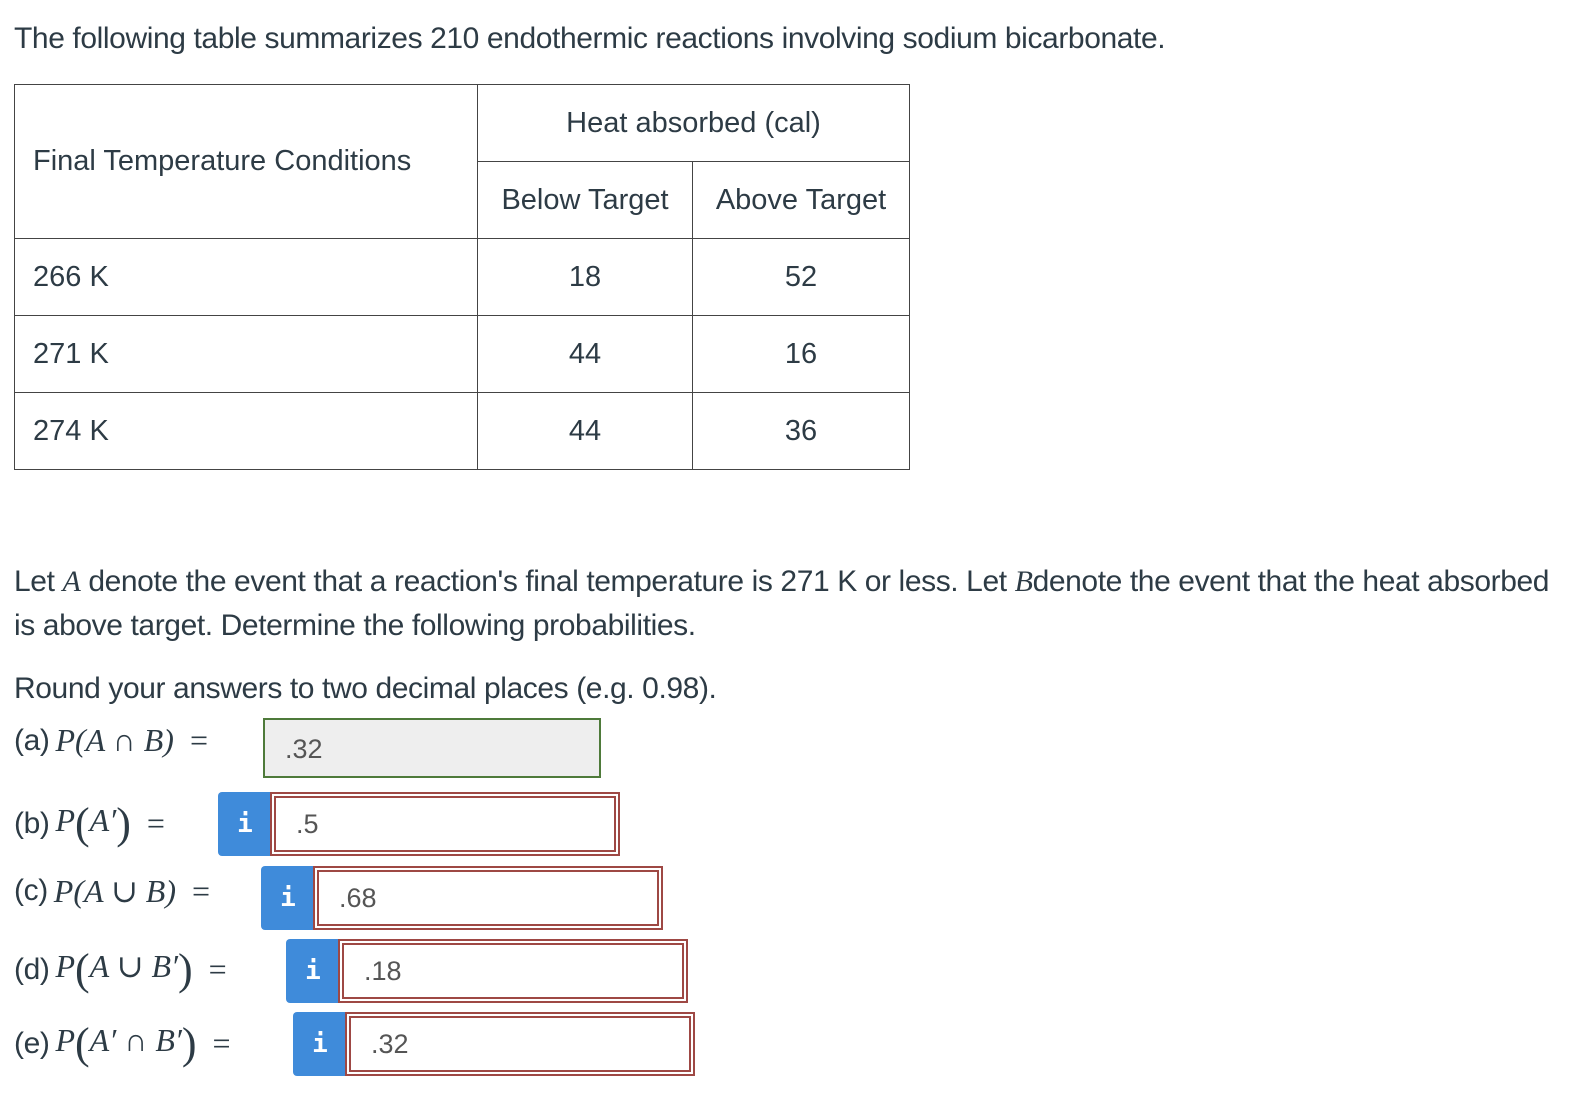  Describe the element at coordinates (801, 431) in the screenshot. I see `cell: 36` at that location.